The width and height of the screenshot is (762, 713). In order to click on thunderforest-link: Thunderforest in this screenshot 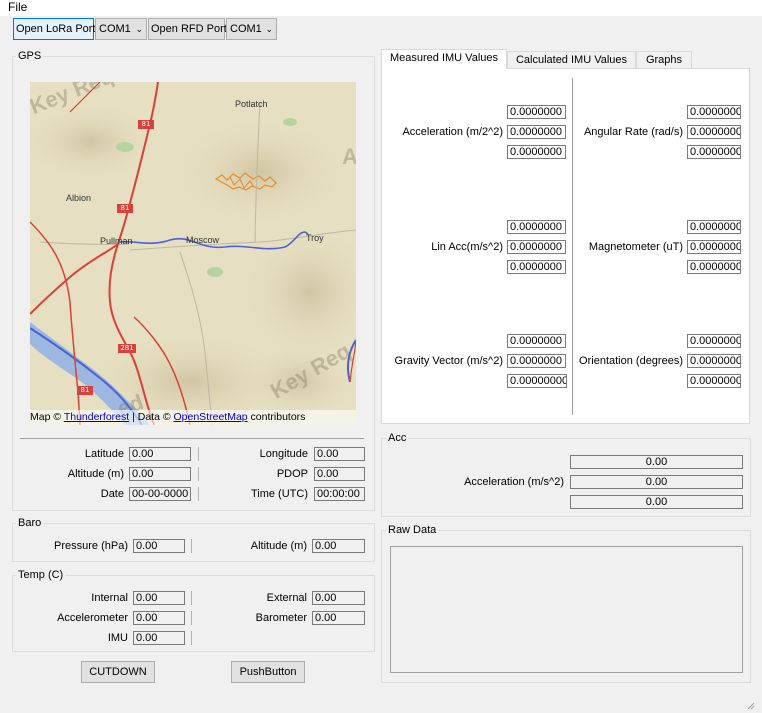, I will do `click(96, 417)`.